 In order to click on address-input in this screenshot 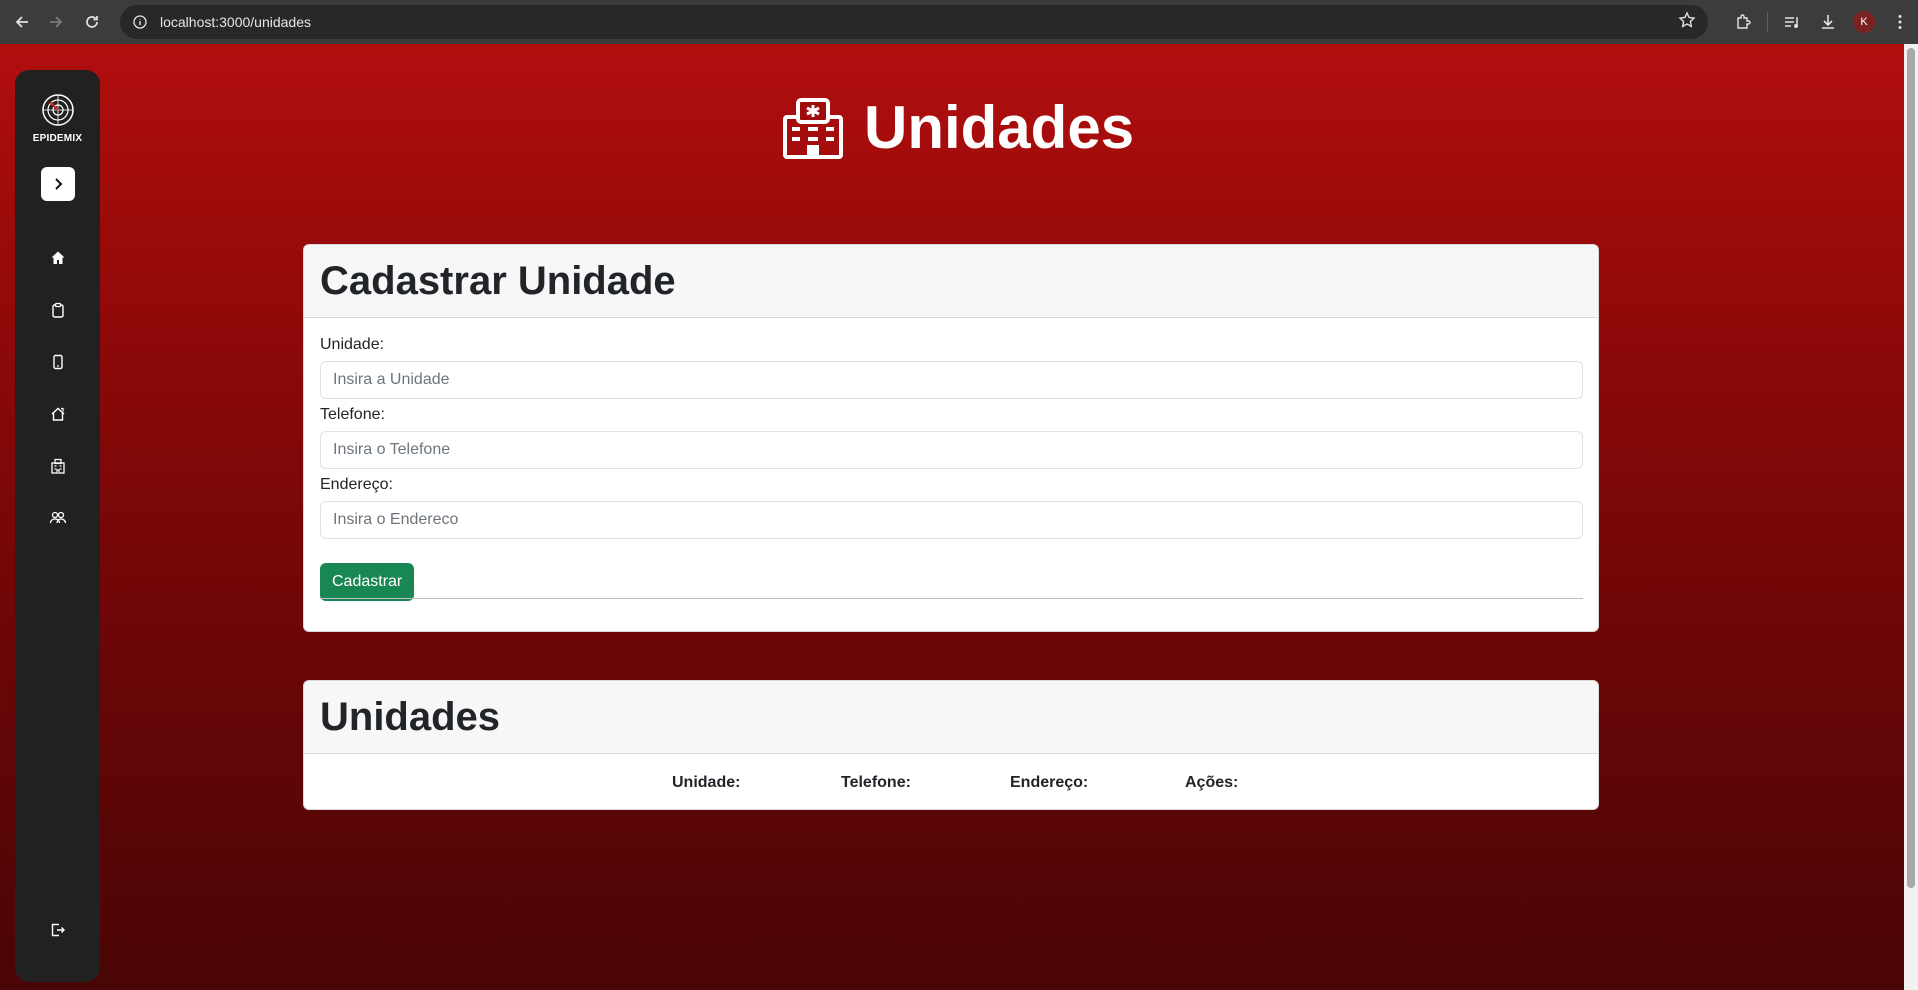, I will do `click(951, 520)`.